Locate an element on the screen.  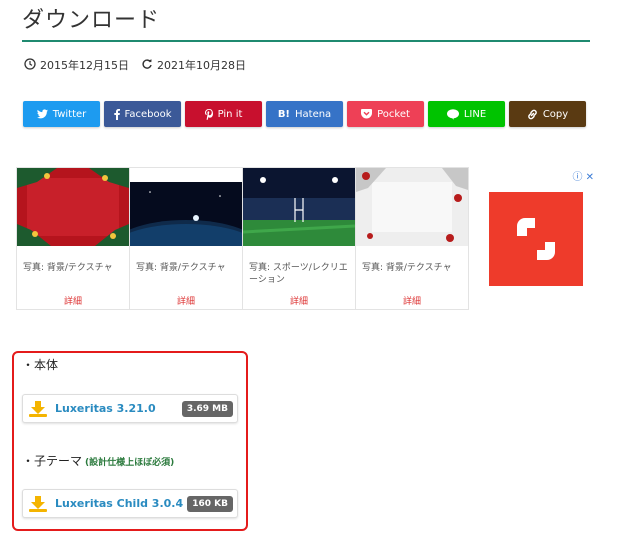
ad-card: 写真: スポーツ/レクリエーション 詳細 is located at coordinates (299, 238).